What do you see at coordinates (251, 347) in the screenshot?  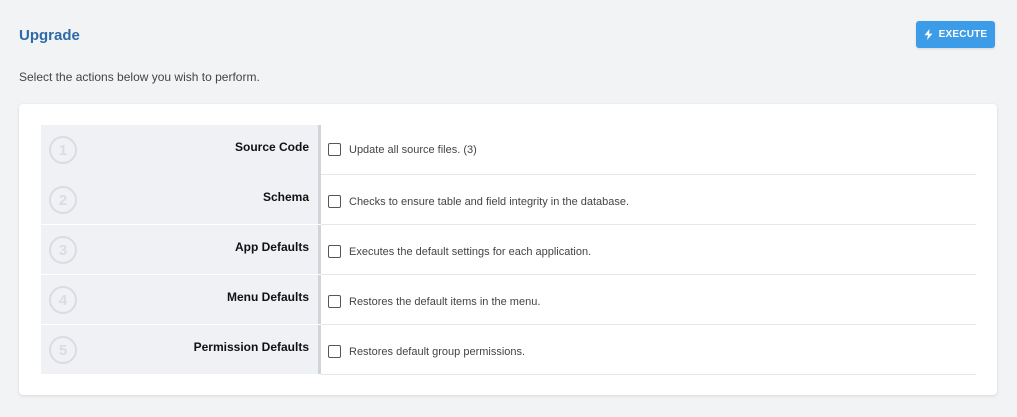 I see `action-label: Permission Defaults` at bounding box center [251, 347].